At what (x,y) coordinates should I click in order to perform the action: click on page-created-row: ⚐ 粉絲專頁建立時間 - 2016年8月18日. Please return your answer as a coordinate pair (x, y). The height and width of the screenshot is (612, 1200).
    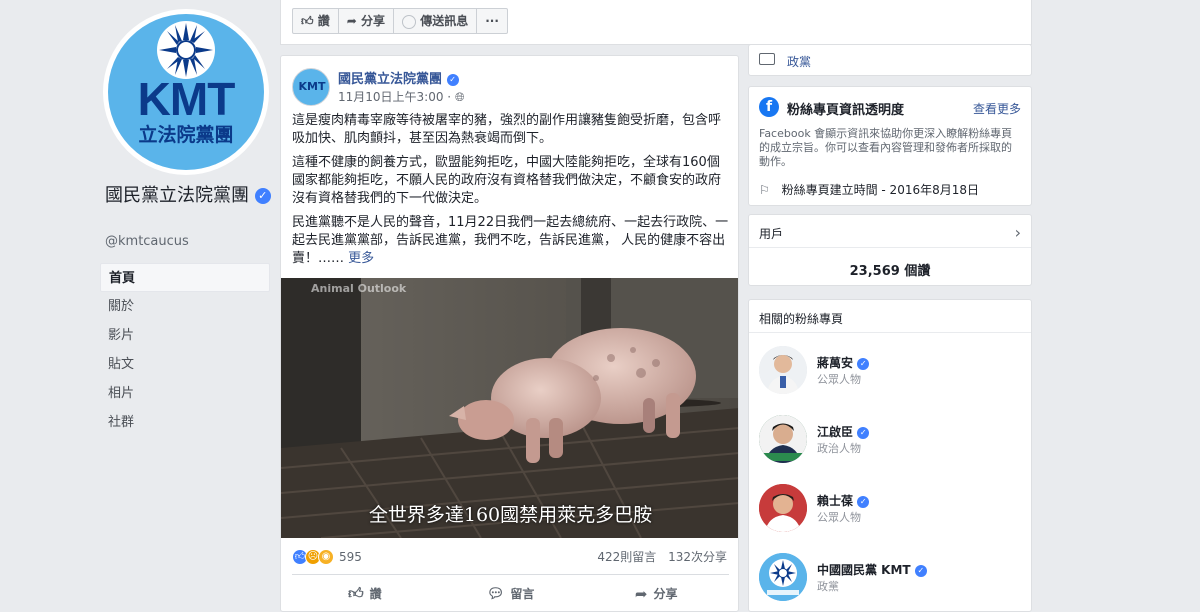
    Looking at the image, I should click on (869, 189).